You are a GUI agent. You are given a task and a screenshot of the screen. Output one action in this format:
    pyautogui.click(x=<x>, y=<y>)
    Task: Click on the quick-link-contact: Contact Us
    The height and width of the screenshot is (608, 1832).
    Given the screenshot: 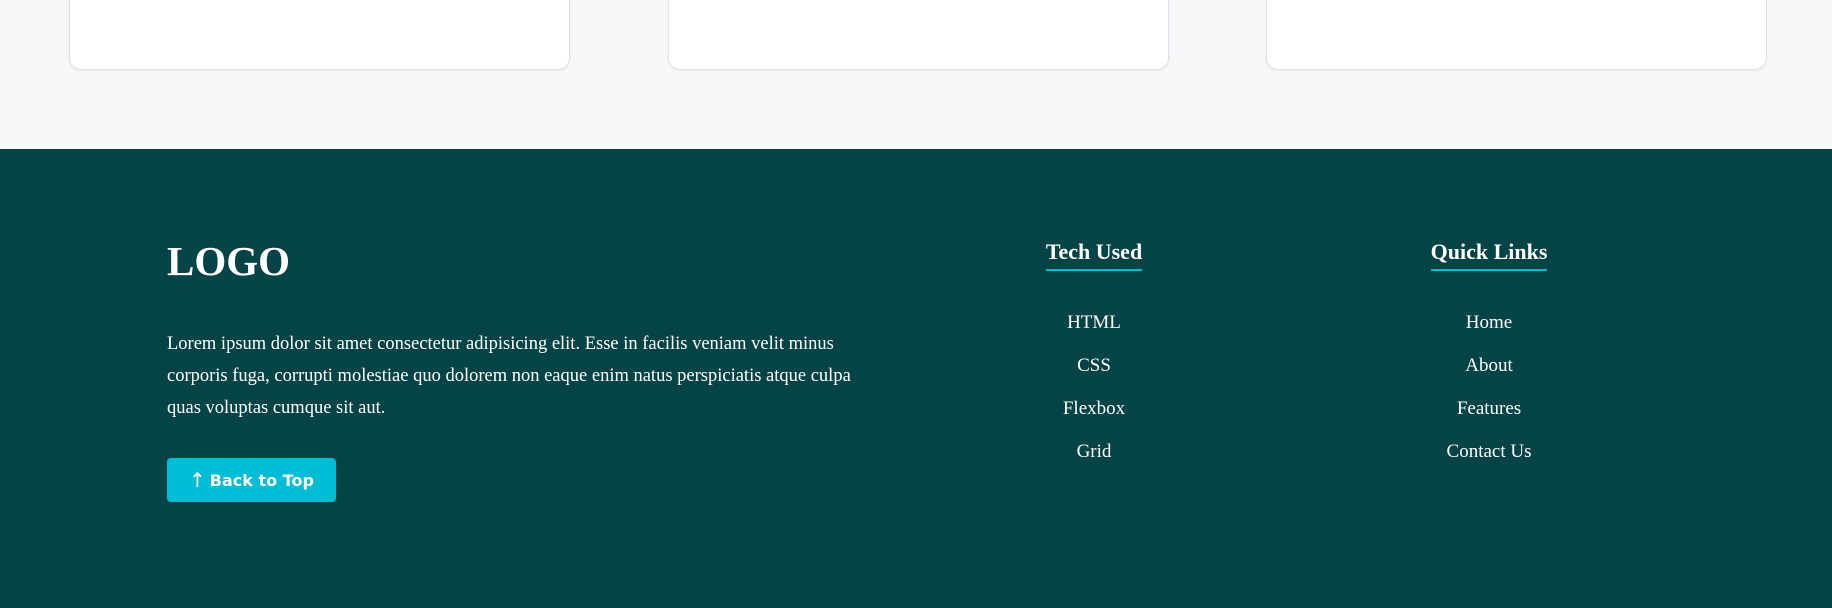 What is the action you would take?
    pyautogui.click(x=1489, y=451)
    